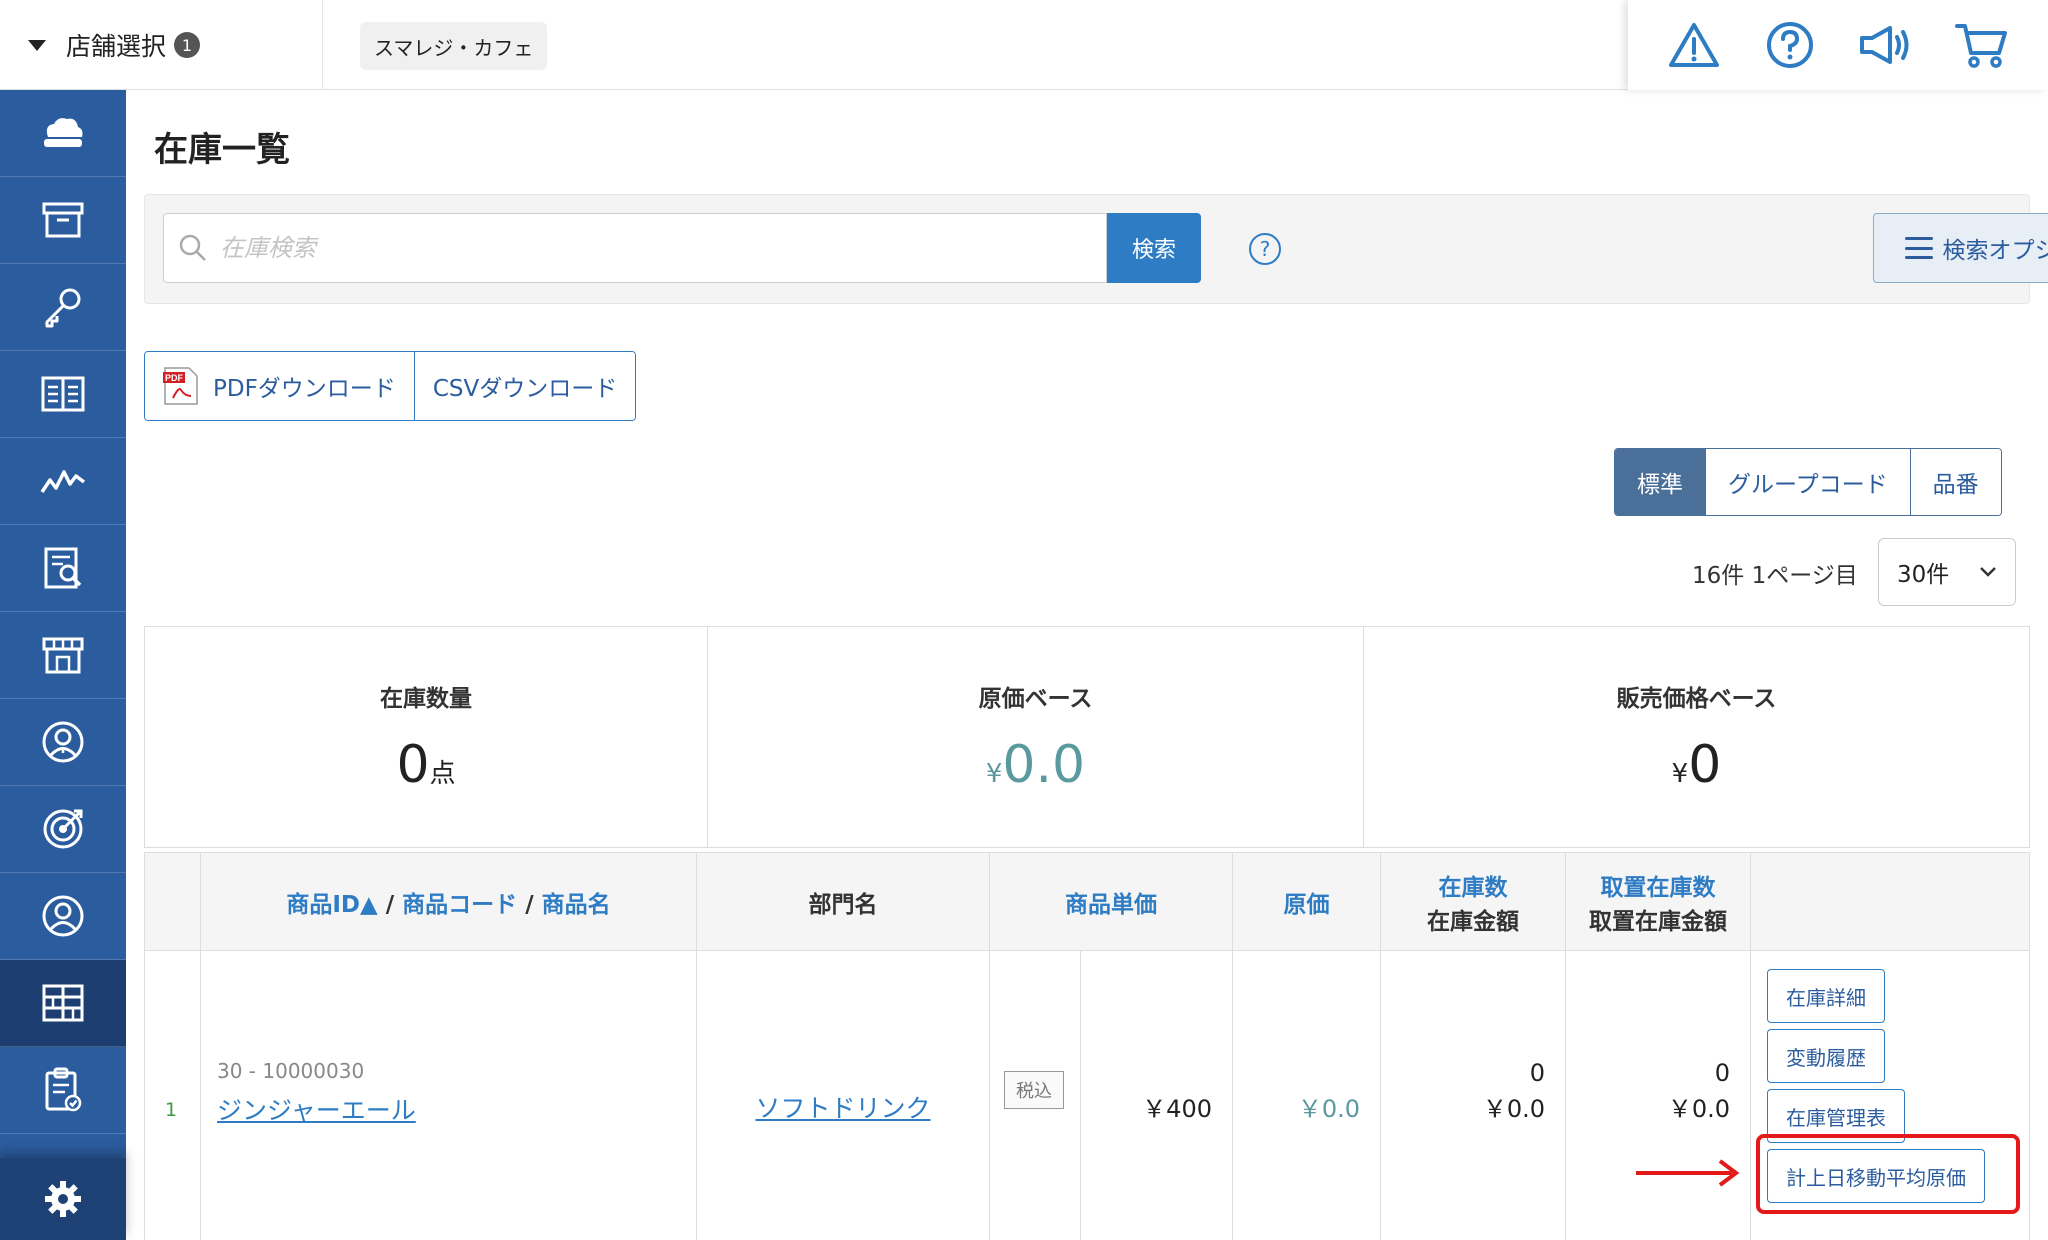 The image size is (2048, 1240). I want to click on cell-tax: 税込, so click(1034, 1095).